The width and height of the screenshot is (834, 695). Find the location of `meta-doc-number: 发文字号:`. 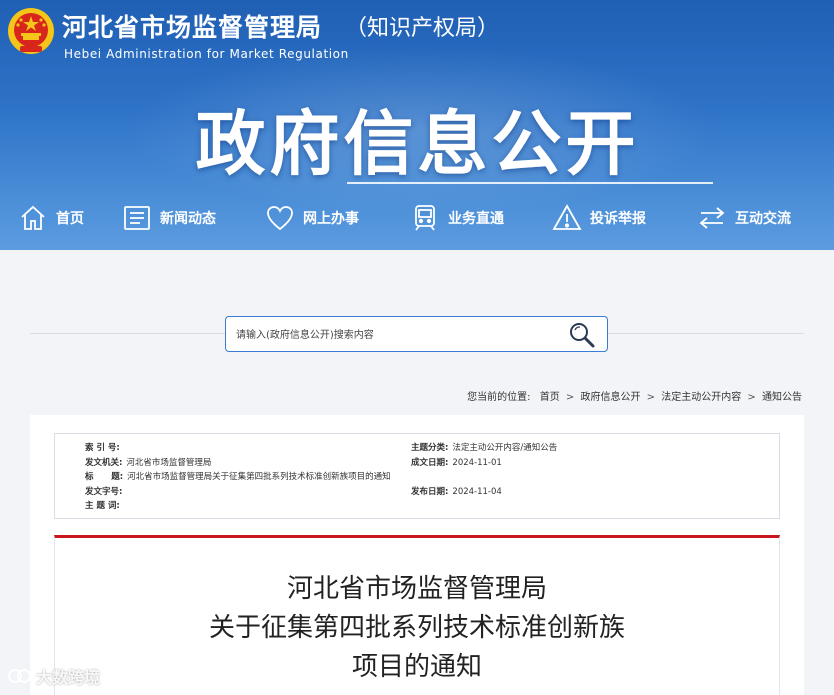

meta-doc-number: 发文字号: is located at coordinates (104, 492).